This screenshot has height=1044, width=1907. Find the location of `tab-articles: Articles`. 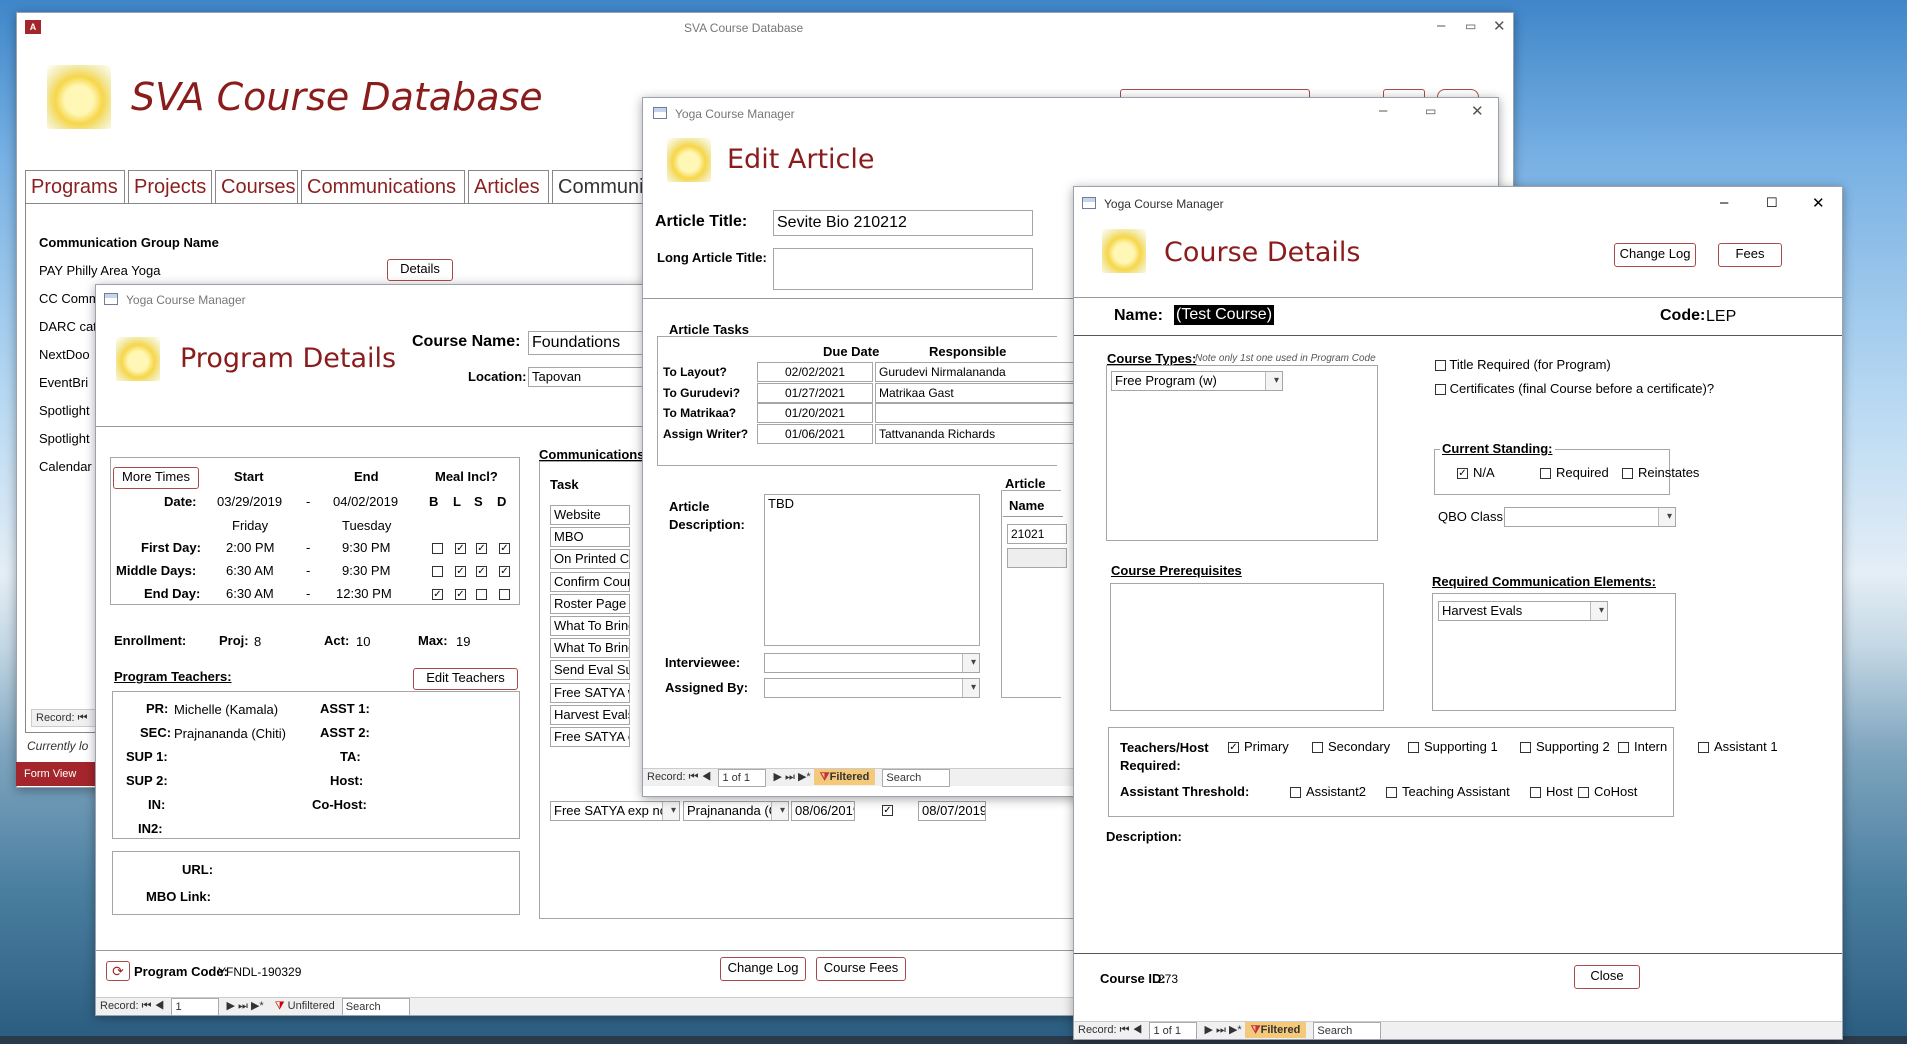

tab-articles: Articles is located at coordinates (508, 187).